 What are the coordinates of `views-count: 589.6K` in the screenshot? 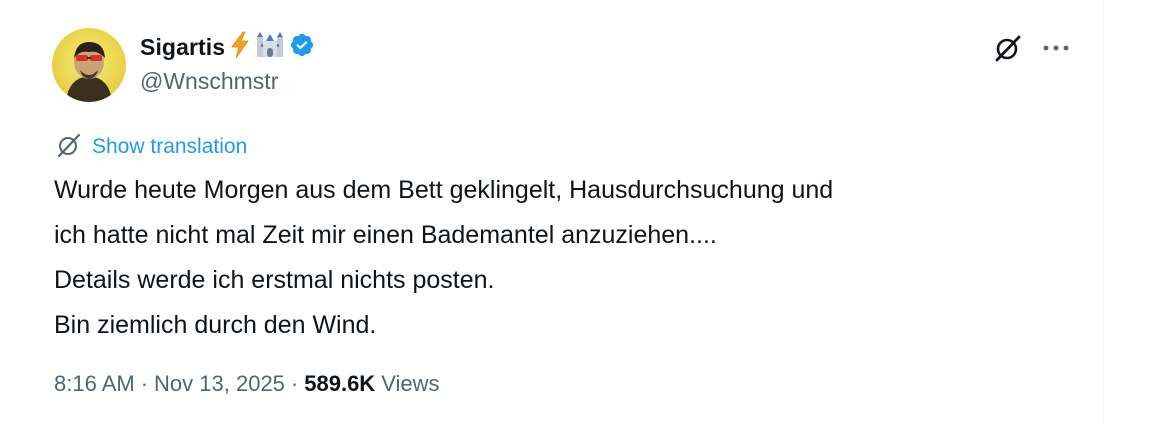 It's located at (339, 384).